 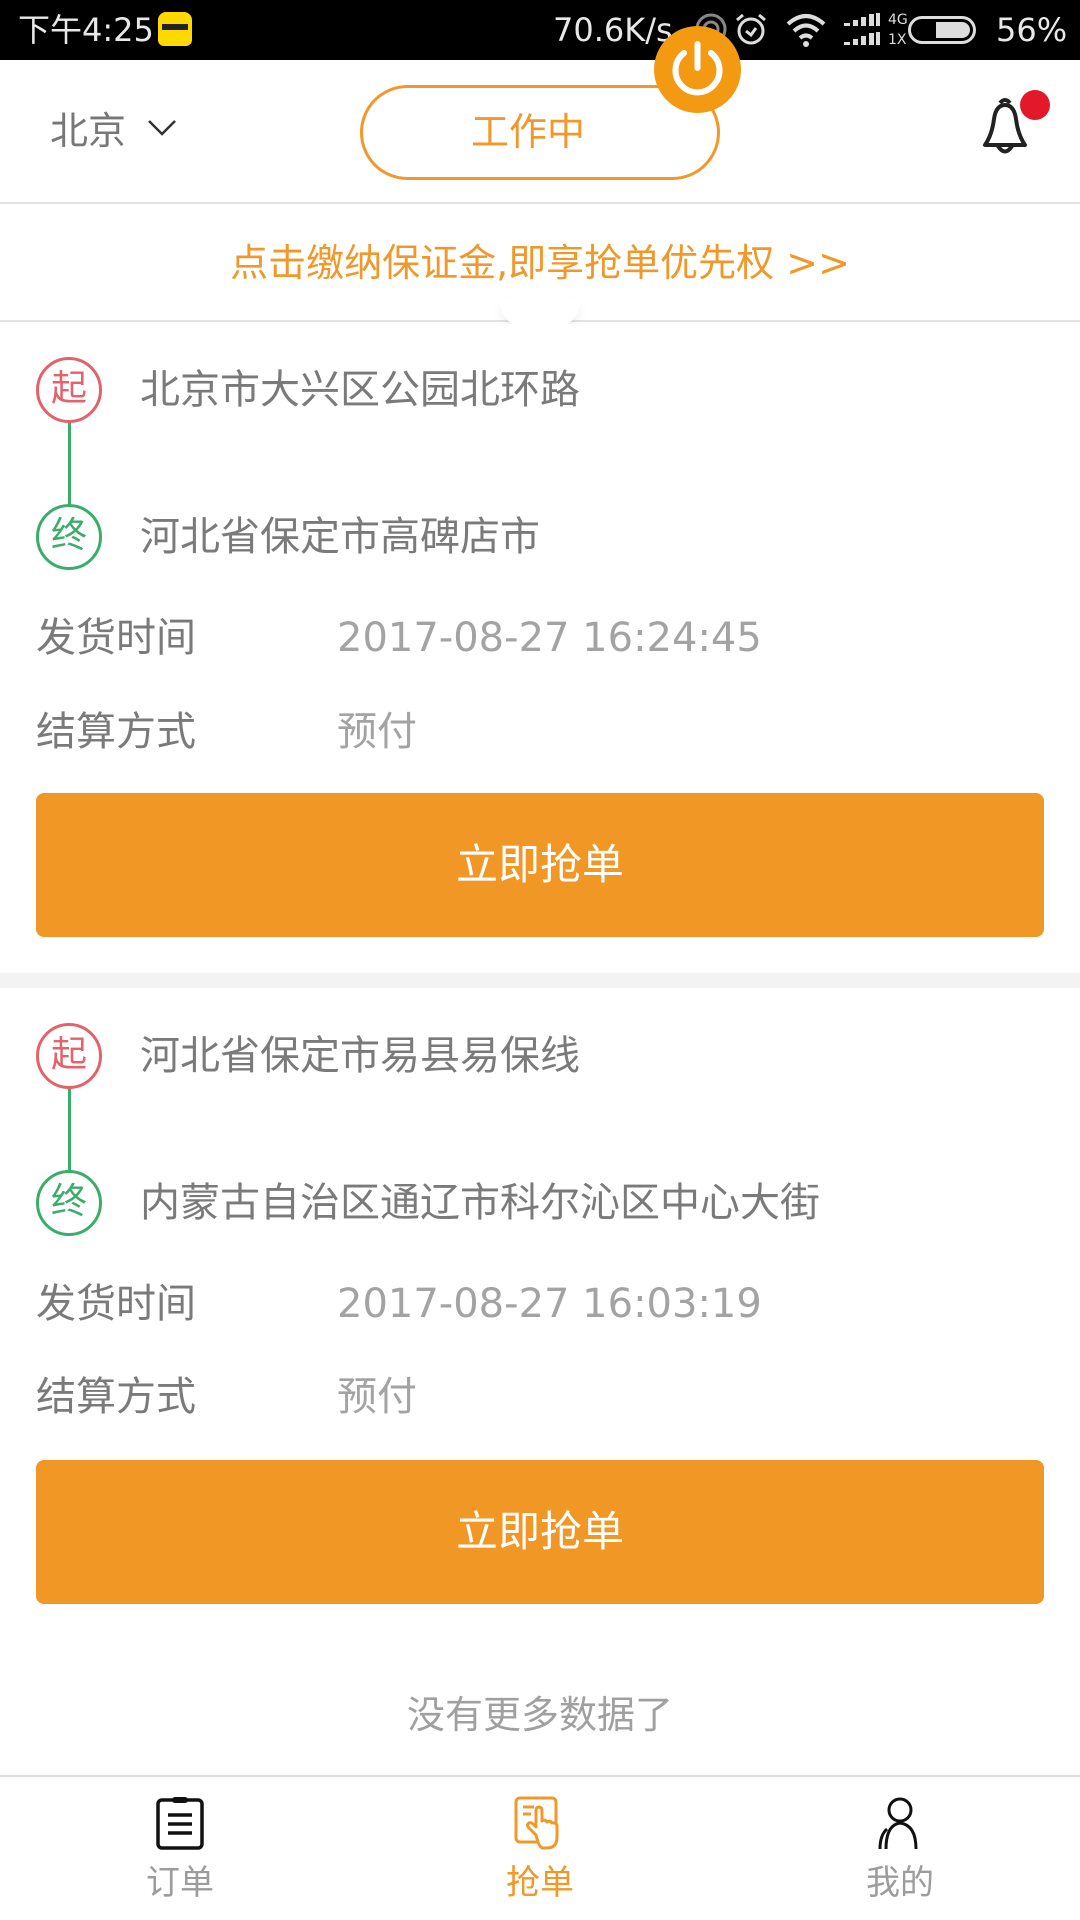 What do you see at coordinates (540, 1883) in the screenshot?
I see `tab-label: 抢单` at bounding box center [540, 1883].